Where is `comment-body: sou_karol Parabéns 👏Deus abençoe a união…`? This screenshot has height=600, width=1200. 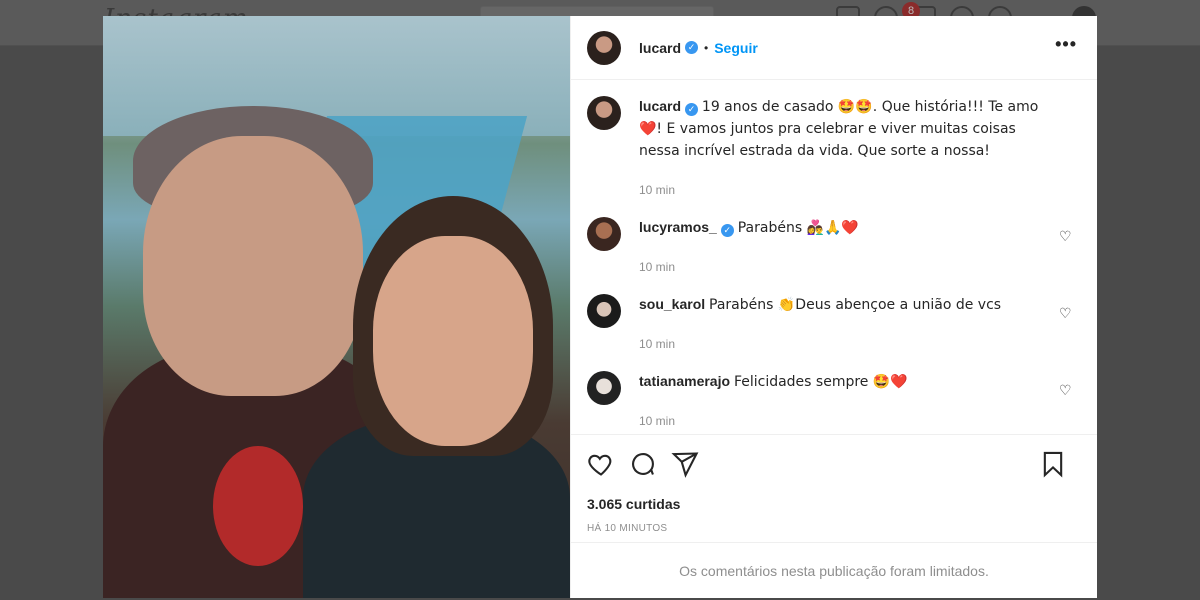
comment-body: sou_karol Parabéns 👏Deus abençoe a união… is located at coordinates (849, 329).